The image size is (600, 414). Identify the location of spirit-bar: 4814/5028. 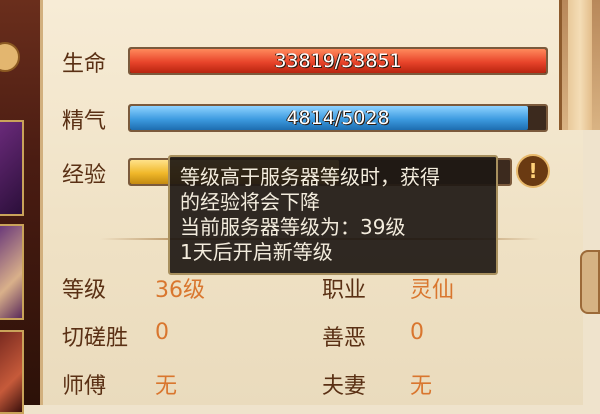
(338, 118).